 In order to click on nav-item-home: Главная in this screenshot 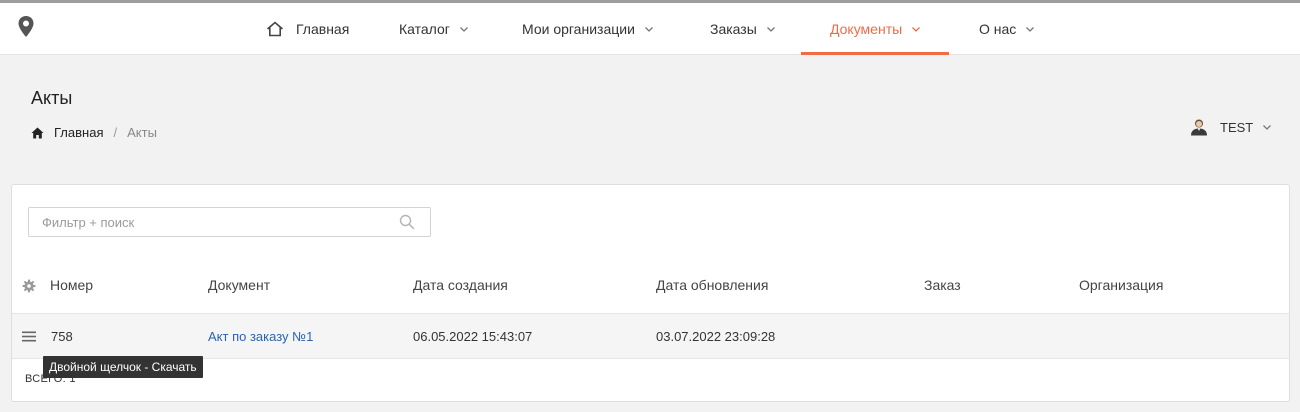, I will do `click(307, 28)`.